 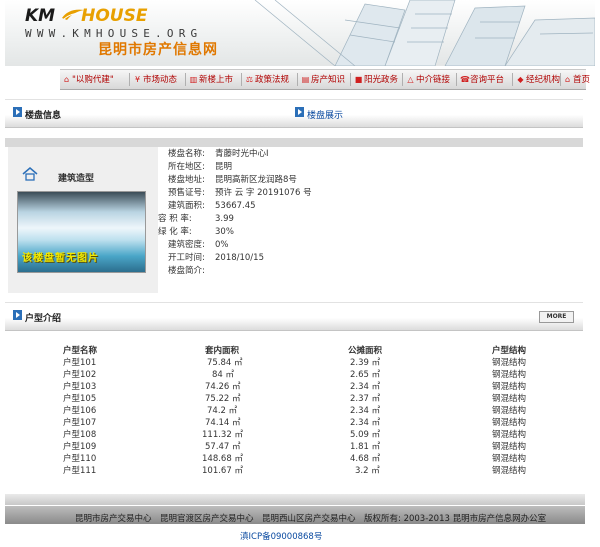 What do you see at coordinates (295, 459) in the screenshot?
I see `table-row: 户型110 148.68 ㎡ 4.68 ㎡ 钢混结构` at bounding box center [295, 459].